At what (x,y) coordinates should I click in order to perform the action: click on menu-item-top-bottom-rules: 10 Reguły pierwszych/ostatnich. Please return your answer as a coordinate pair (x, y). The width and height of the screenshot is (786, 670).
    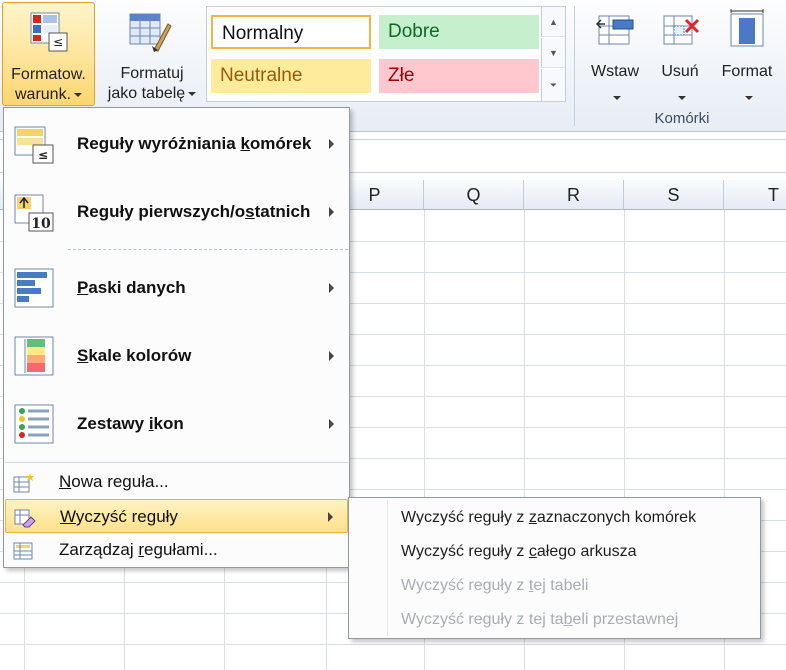
    Looking at the image, I should click on (176, 212).